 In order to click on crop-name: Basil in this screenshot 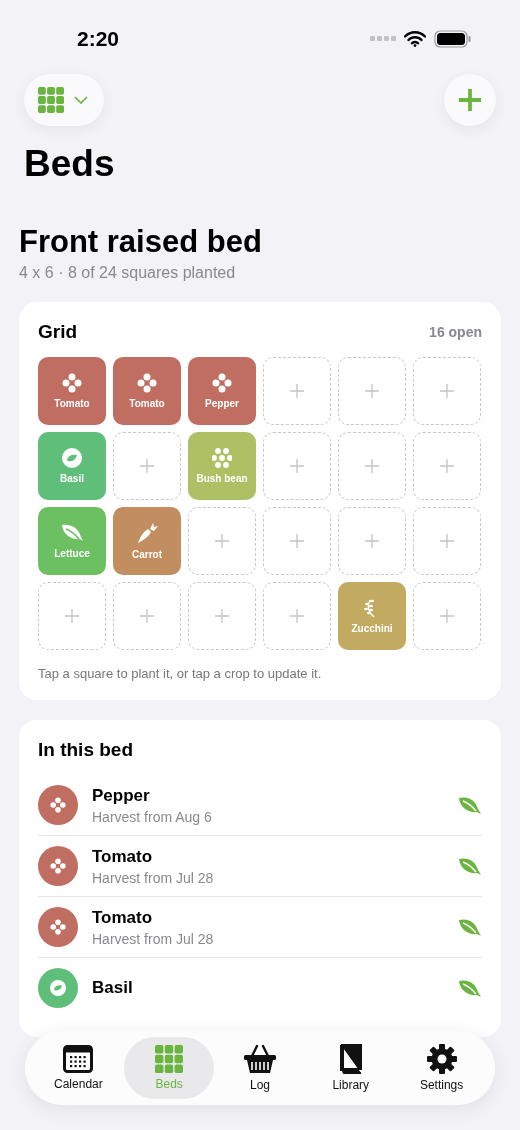, I will do `click(113, 988)`.